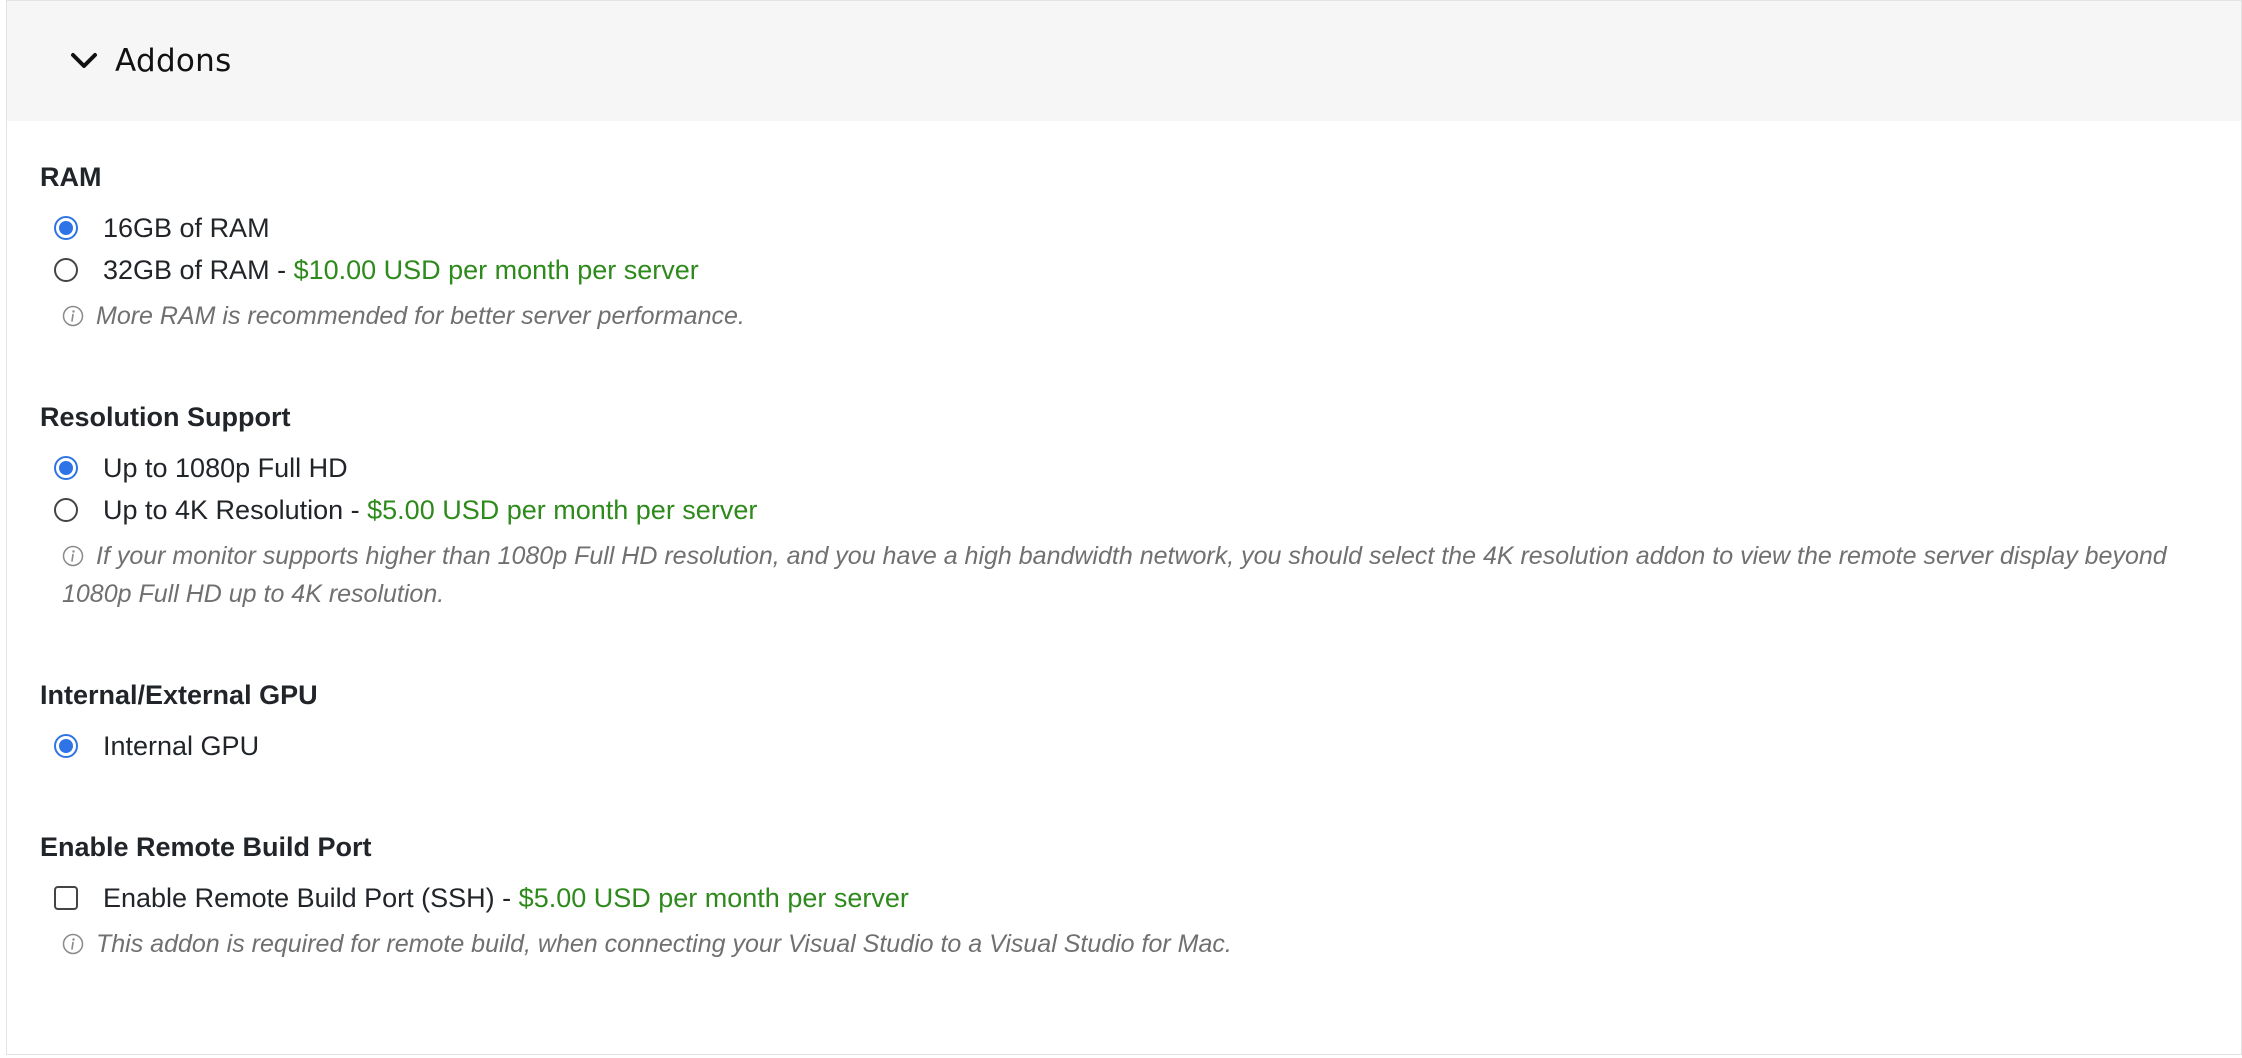 The image size is (2242, 1058). What do you see at coordinates (206, 847) in the screenshot?
I see `remote-build-title: Enable Remote Build Port` at bounding box center [206, 847].